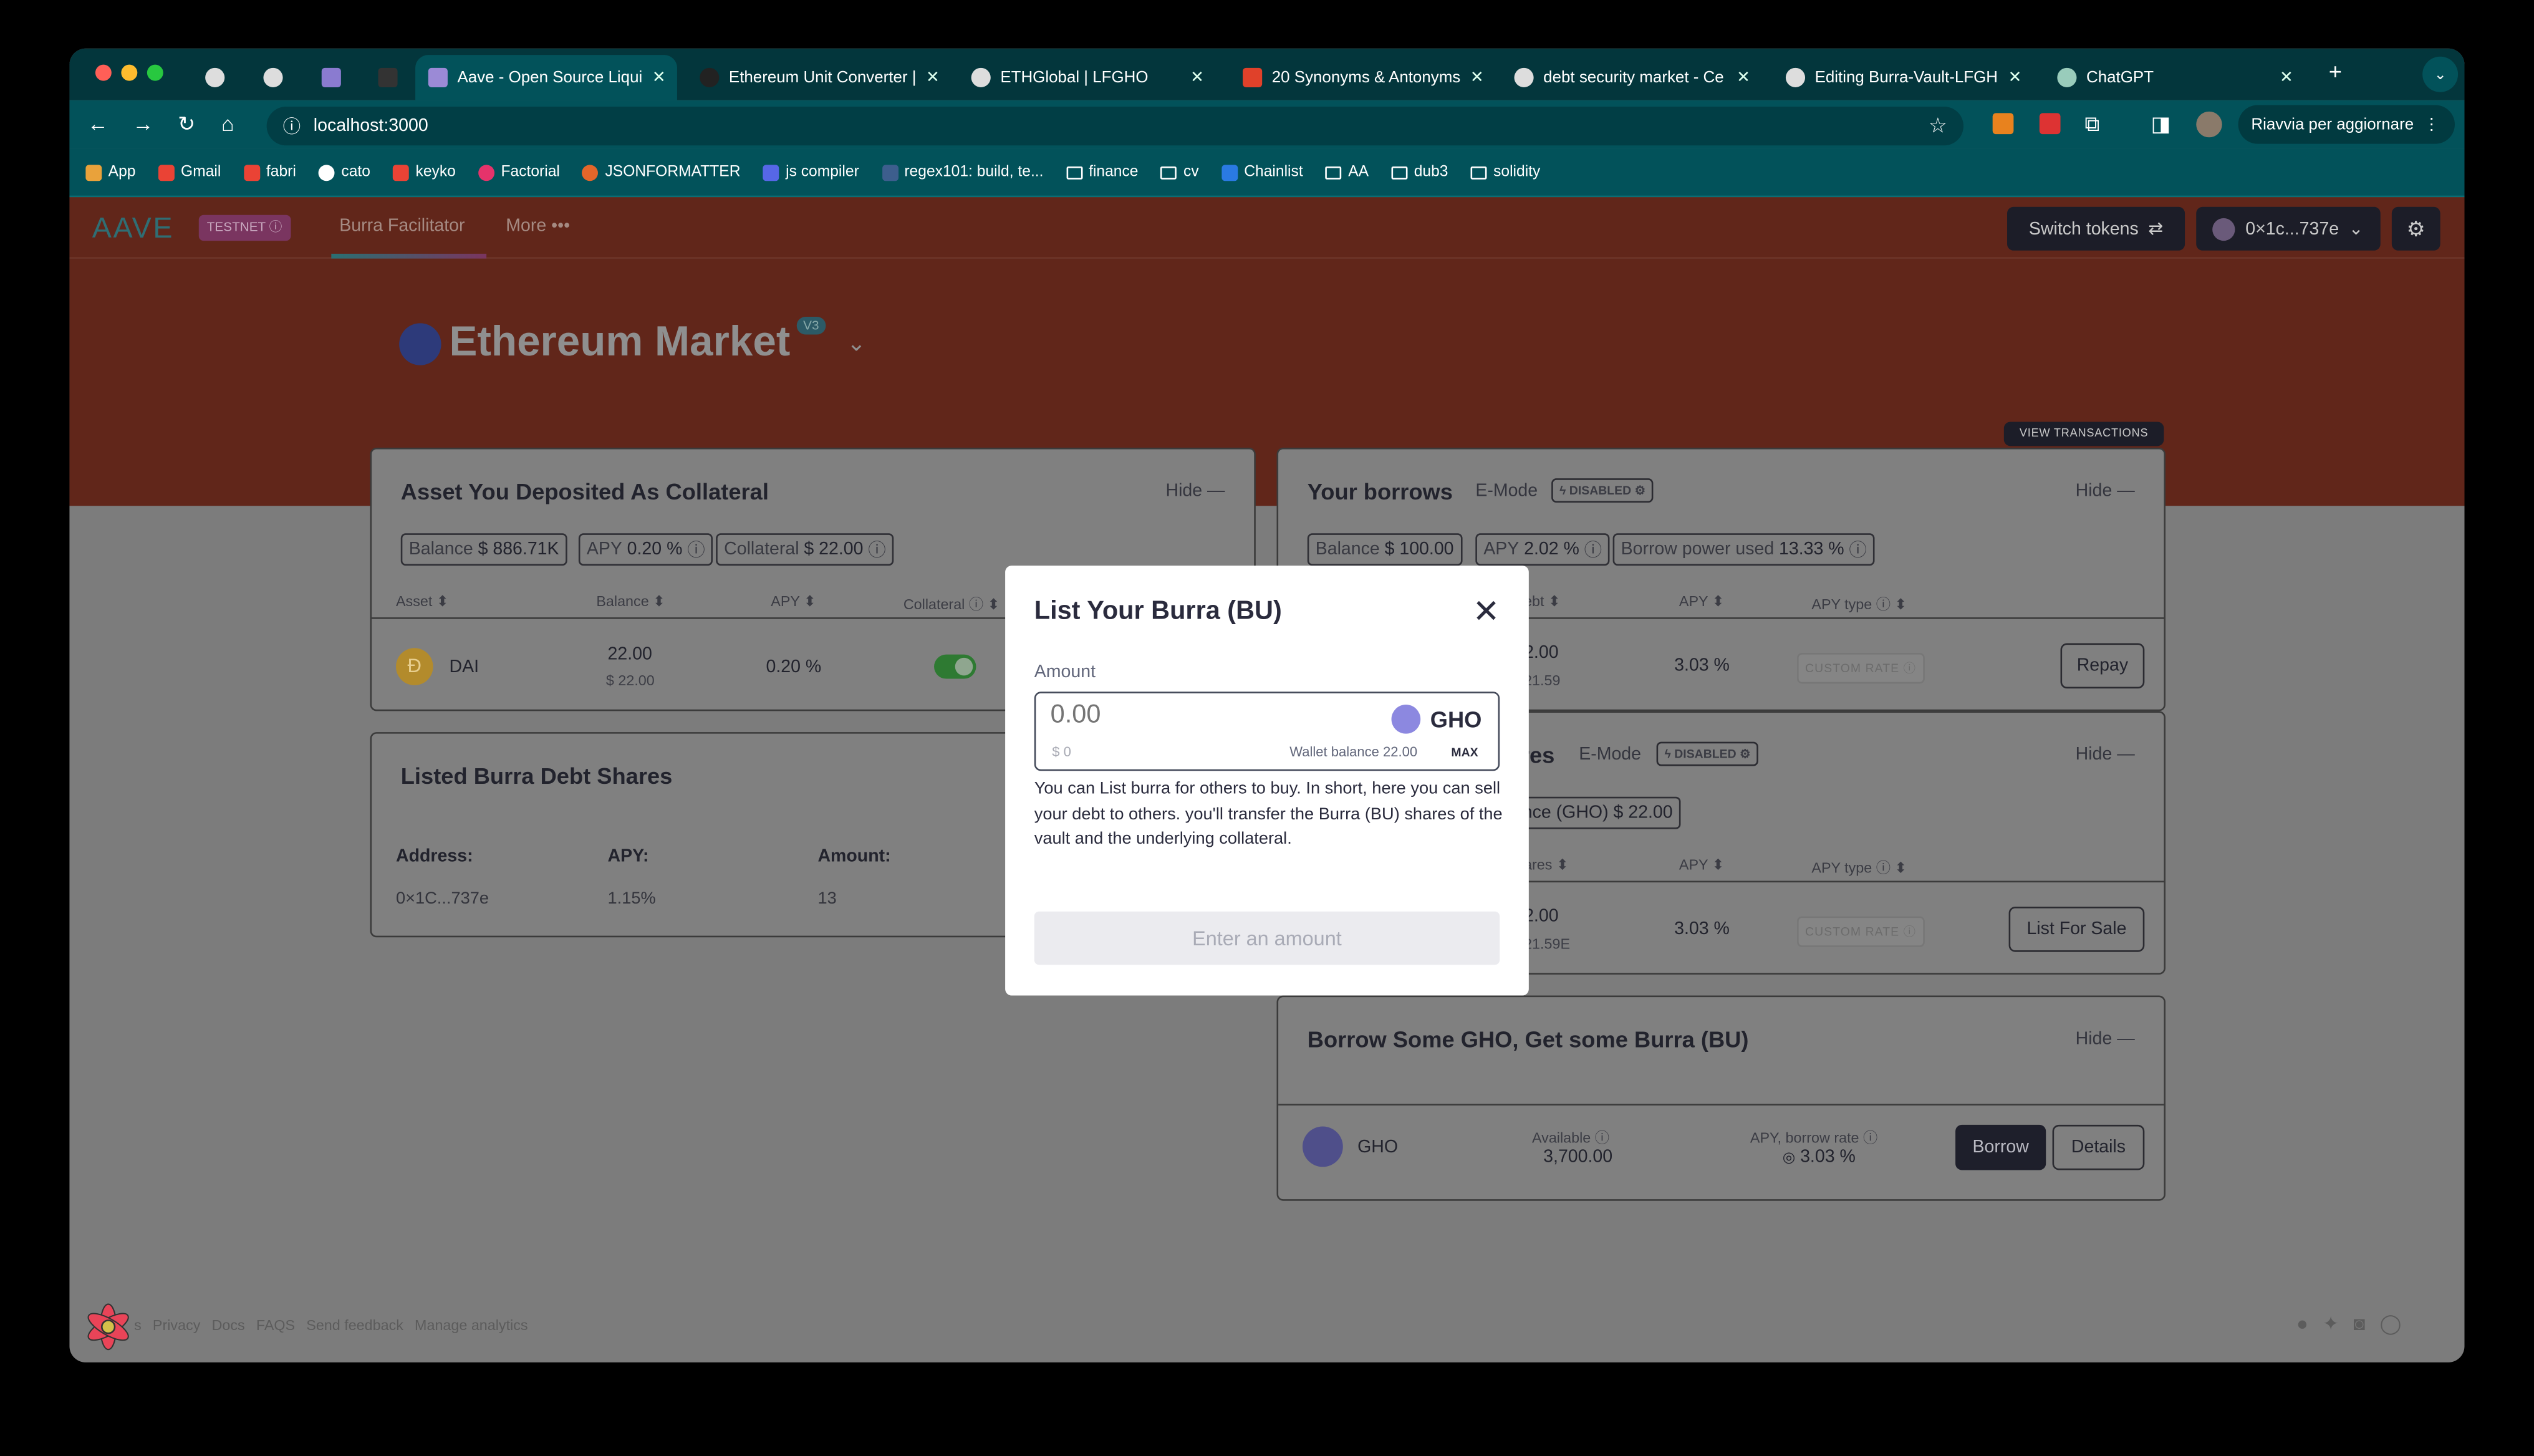  Describe the element at coordinates (269, 172) in the screenshot. I see `bookmark-item: fabri` at that location.